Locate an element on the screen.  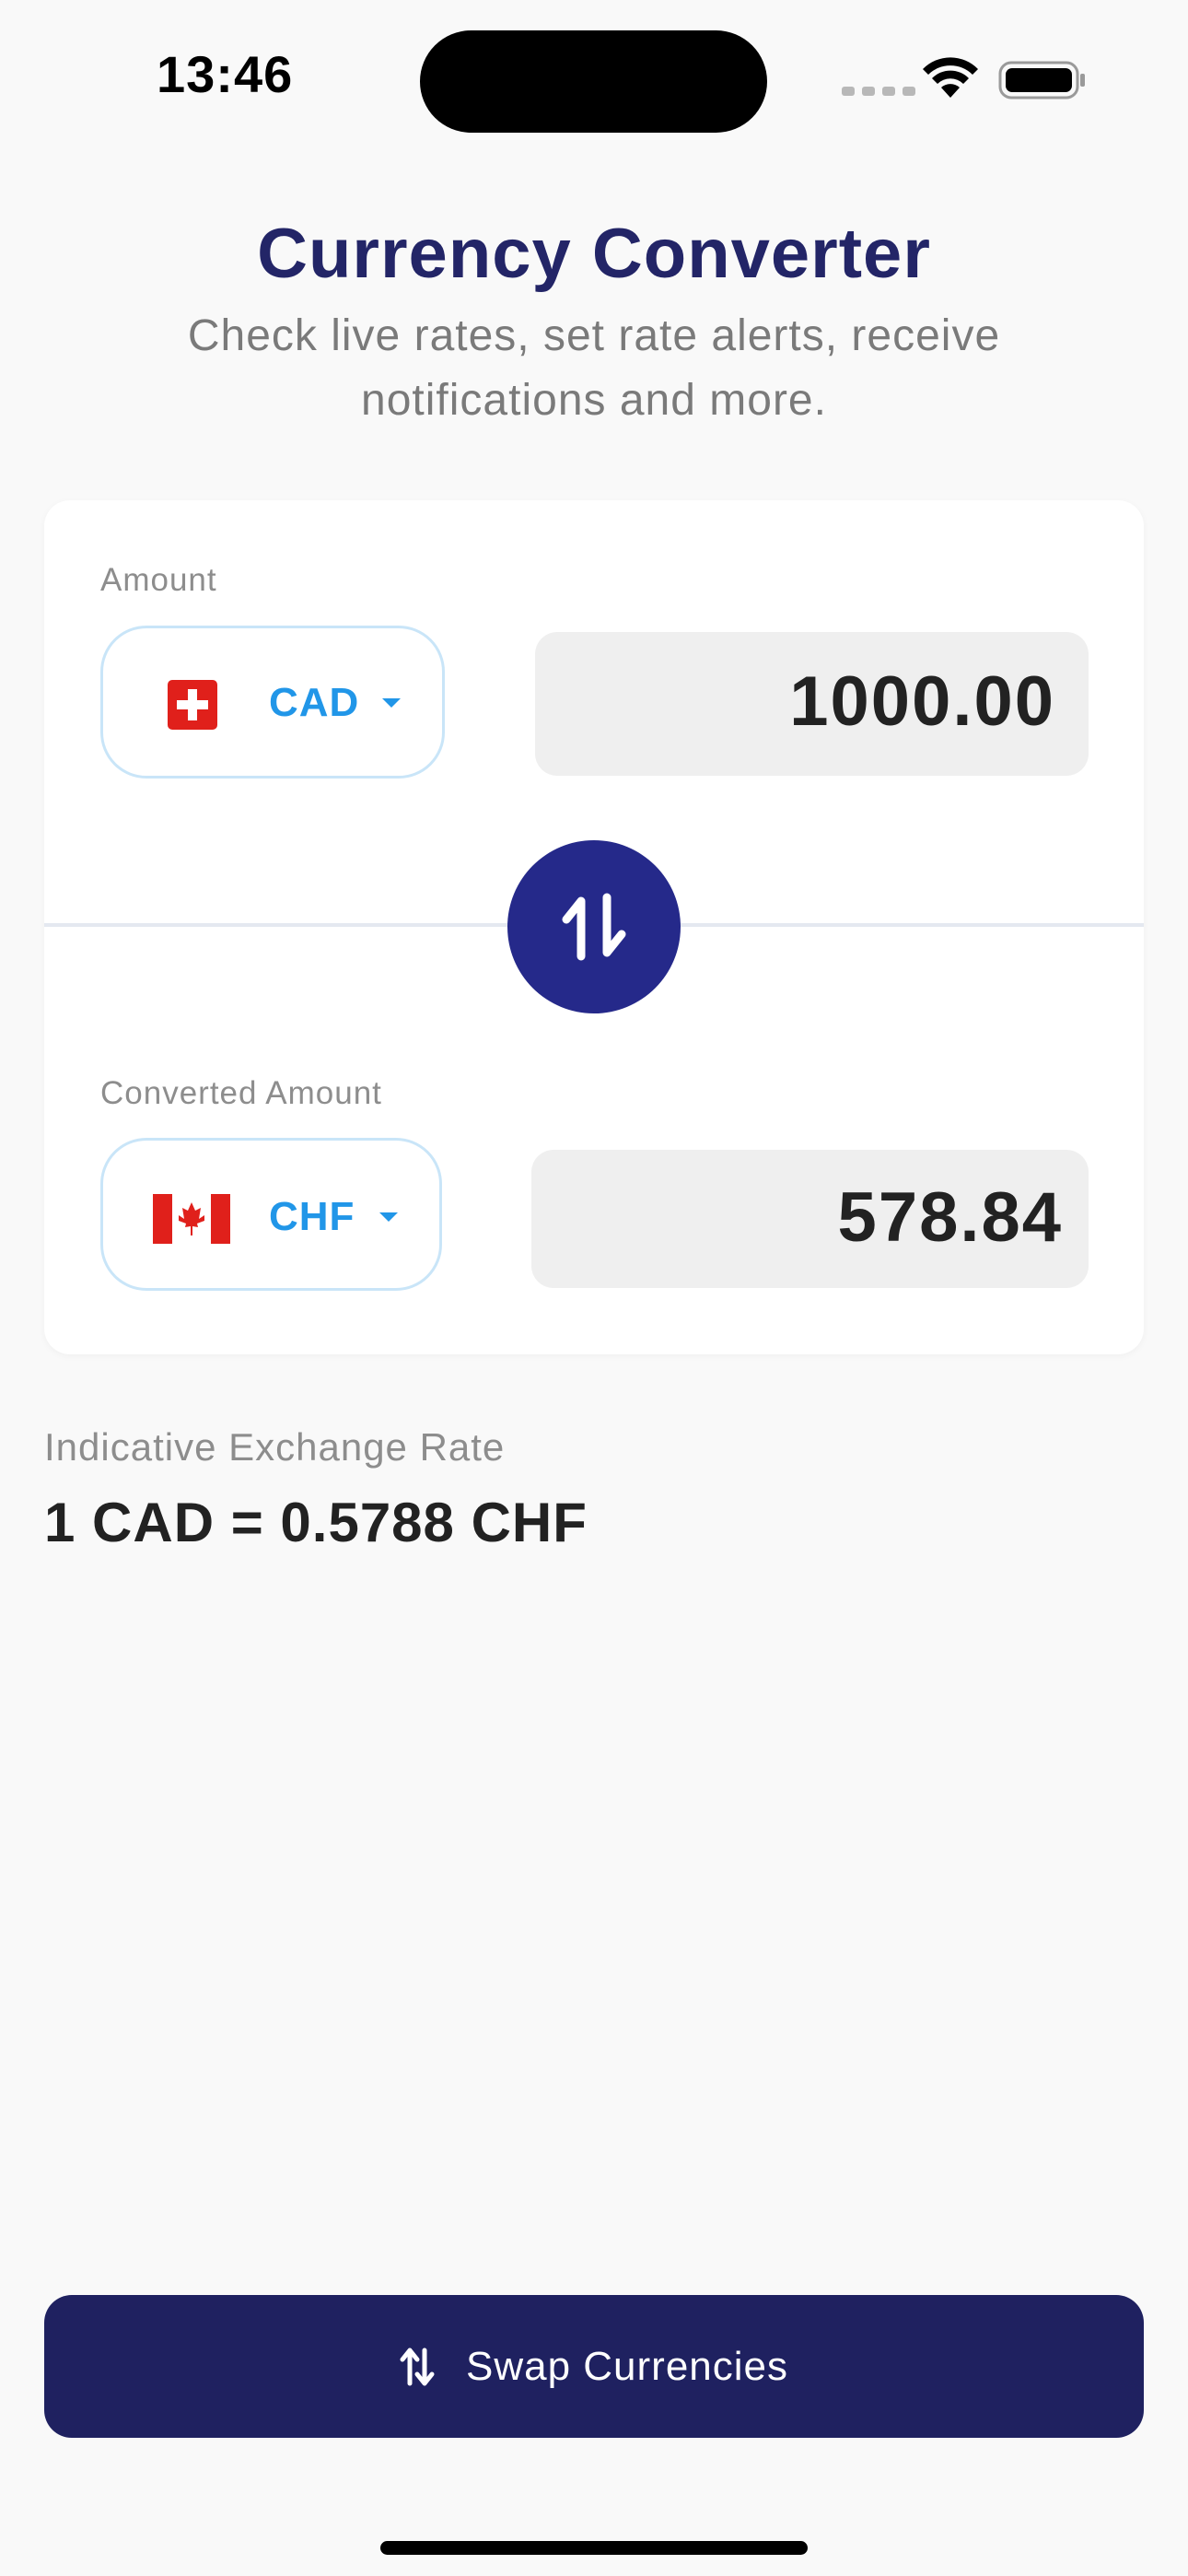
wifi-icon is located at coordinates (951, 77).